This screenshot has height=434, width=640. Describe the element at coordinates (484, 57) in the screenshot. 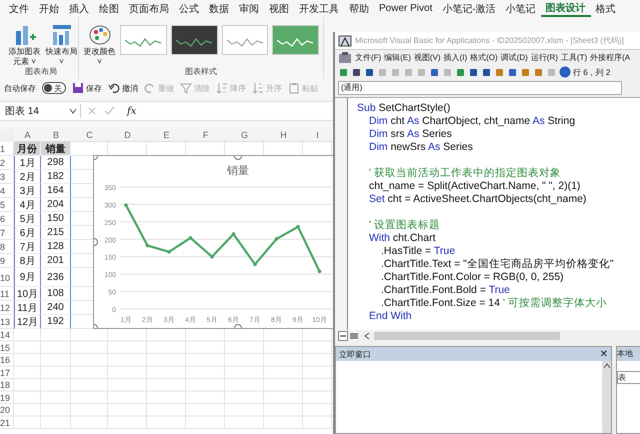

I see `menu-item: 格式(O)` at that location.